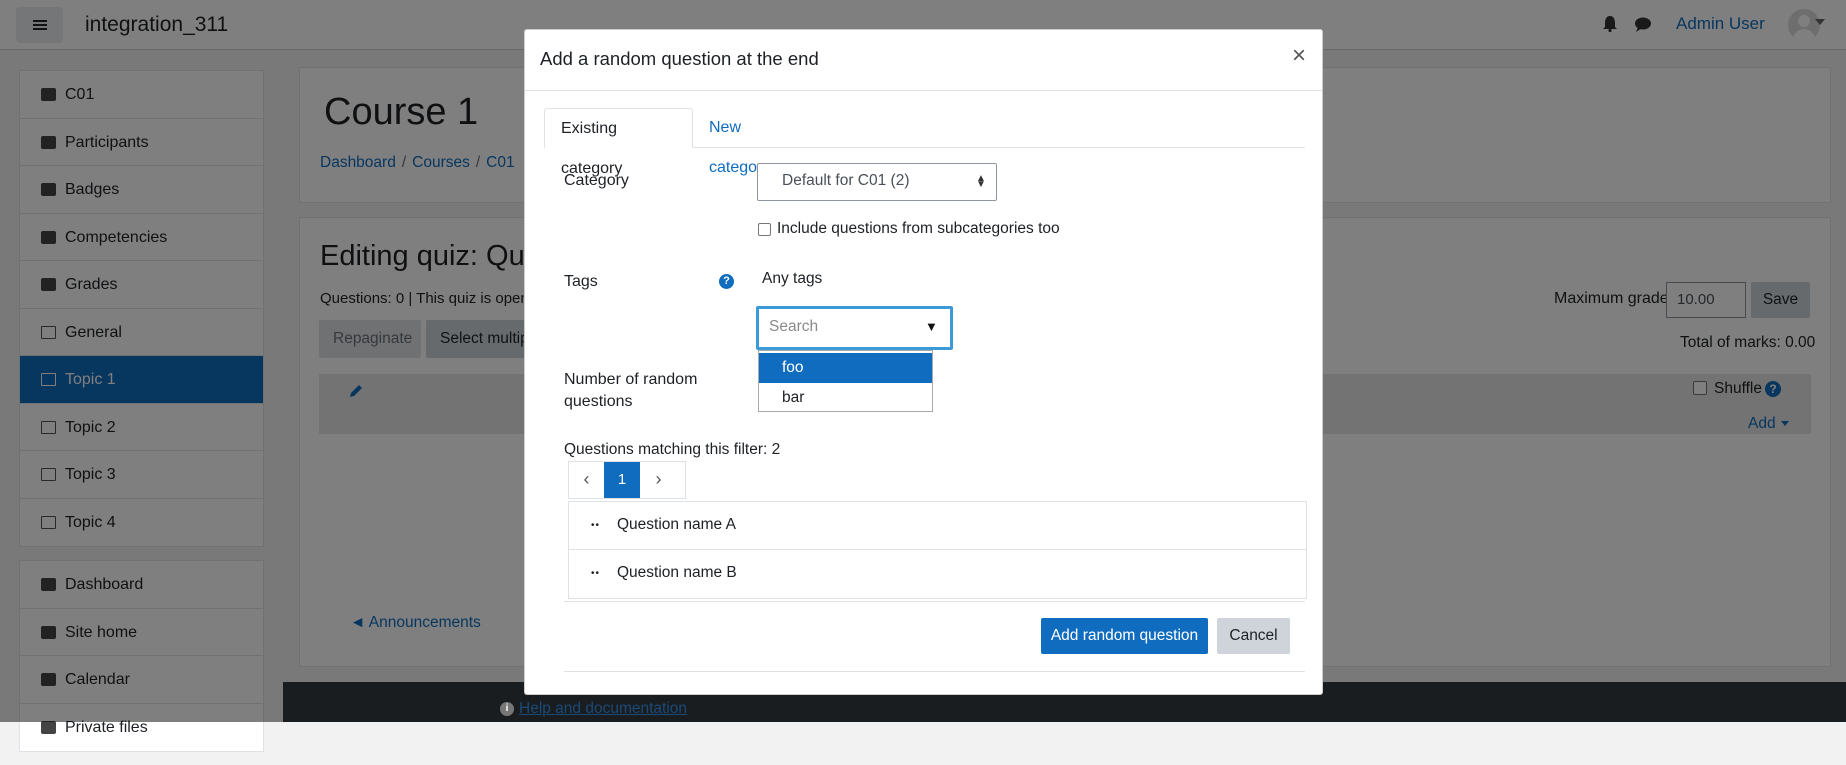 This screenshot has width=1846, height=765. I want to click on tag-search-placeholder: Search, so click(794, 326).